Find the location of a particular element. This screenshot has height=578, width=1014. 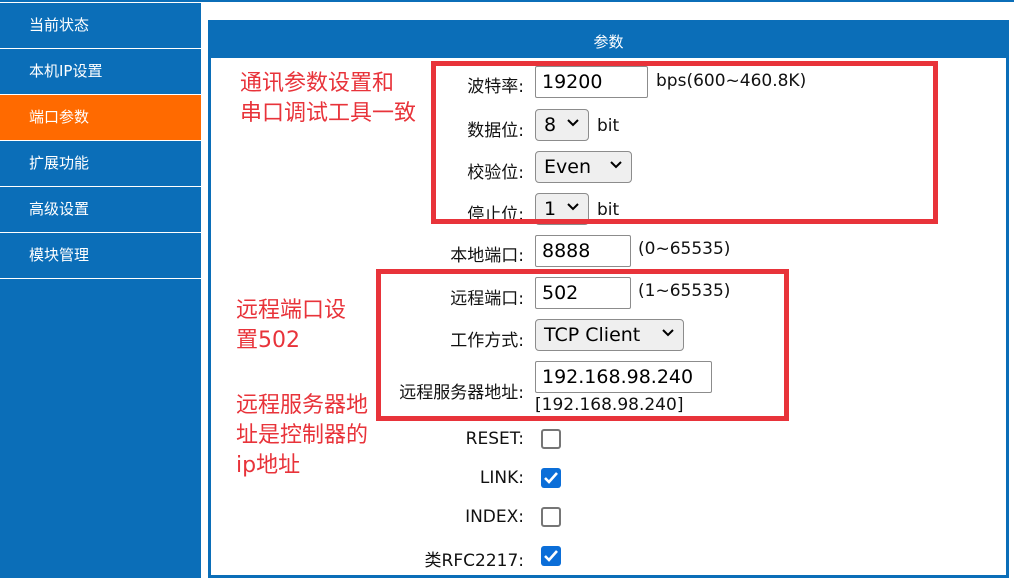

annotation-line: 置502 is located at coordinates (268, 340).